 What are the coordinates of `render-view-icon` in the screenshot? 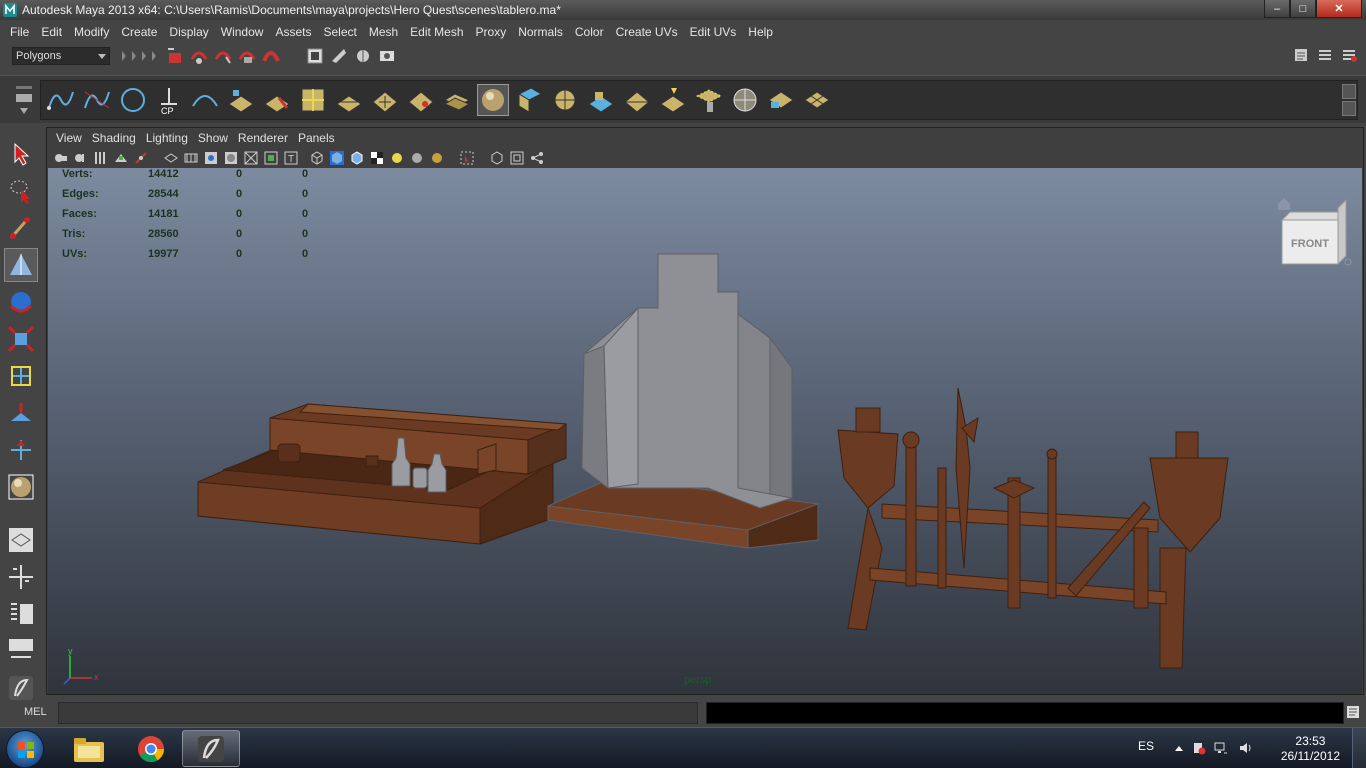 It's located at (339, 56).